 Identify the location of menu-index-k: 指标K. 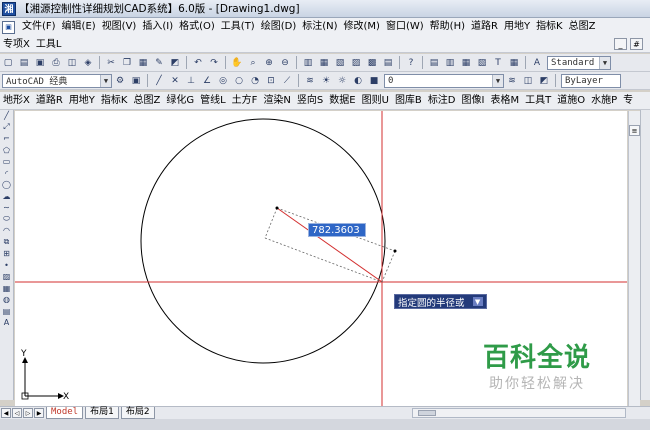
(114, 101).